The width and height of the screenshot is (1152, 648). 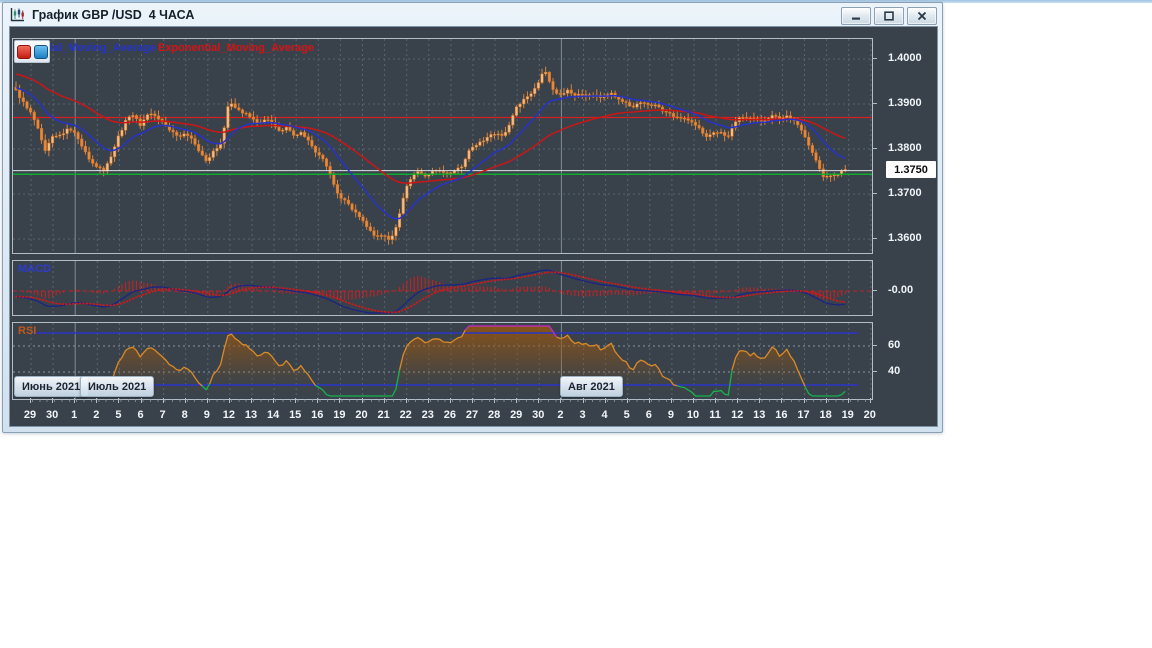 What do you see at coordinates (405, 415) in the screenshot?
I see `x-axis-label: 22` at bounding box center [405, 415].